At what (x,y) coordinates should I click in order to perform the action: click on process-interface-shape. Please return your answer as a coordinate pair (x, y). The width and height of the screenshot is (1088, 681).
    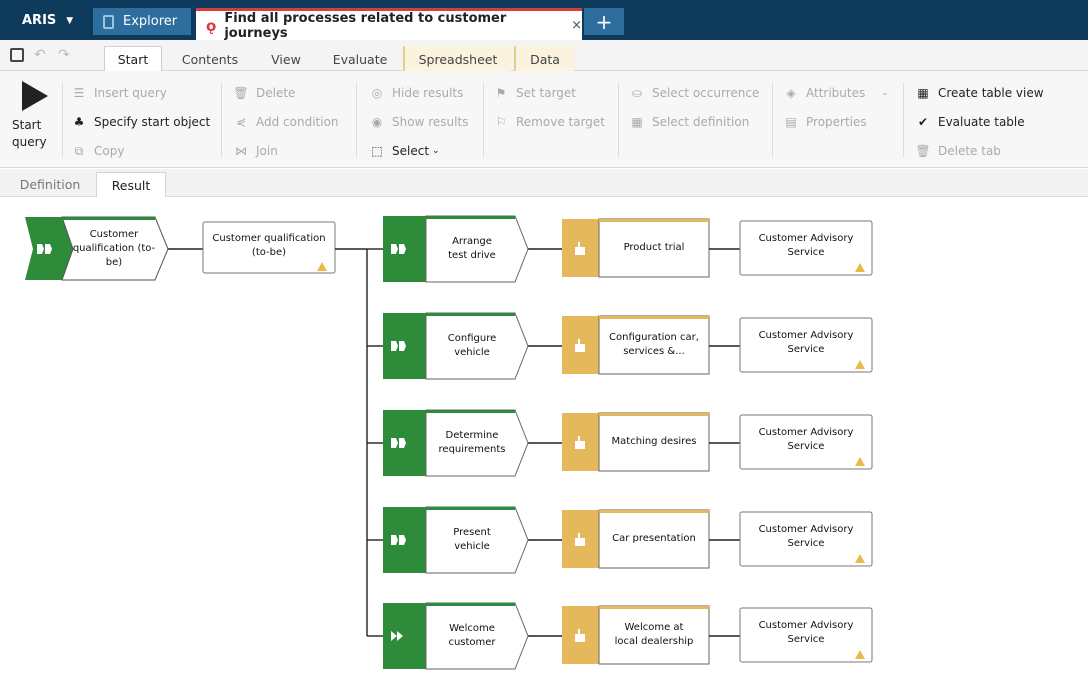
    Looking at the image, I should click on (404, 636).